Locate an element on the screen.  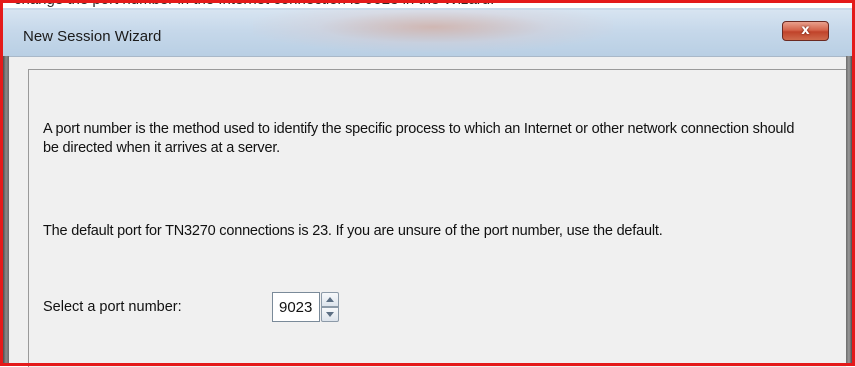
port-number-row: Select a port number: is located at coordinates (243, 307).